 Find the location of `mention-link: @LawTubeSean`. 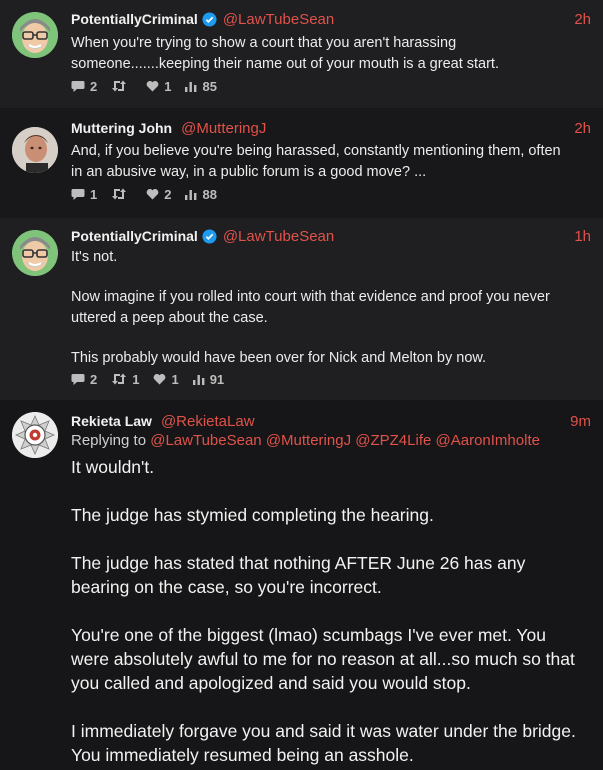

mention-link: @LawTubeSean is located at coordinates (205, 440).